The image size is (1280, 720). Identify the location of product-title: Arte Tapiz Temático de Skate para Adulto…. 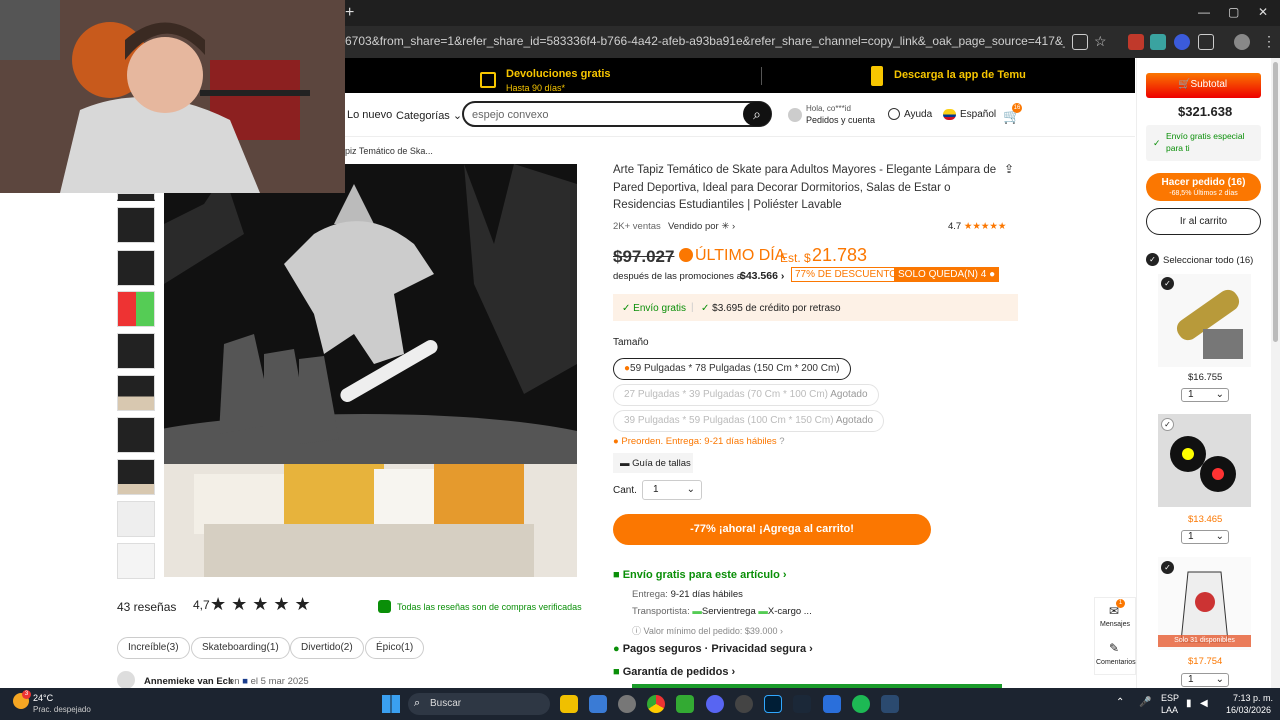
(805, 187).